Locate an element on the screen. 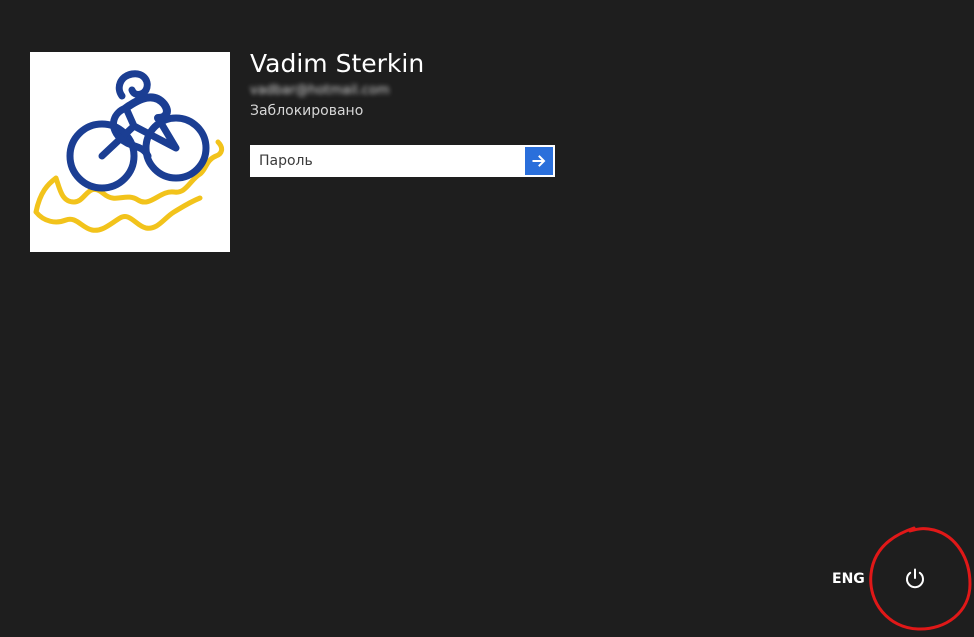  power-button is located at coordinates (915, 579).